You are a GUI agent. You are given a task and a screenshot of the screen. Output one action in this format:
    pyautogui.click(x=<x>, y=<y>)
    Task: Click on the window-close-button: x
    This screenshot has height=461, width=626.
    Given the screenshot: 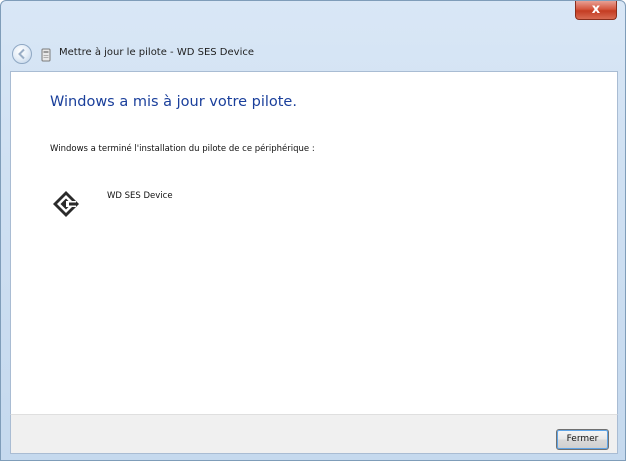 What is the action you would take?
    pyautogui.click(x=596, y=10)
    